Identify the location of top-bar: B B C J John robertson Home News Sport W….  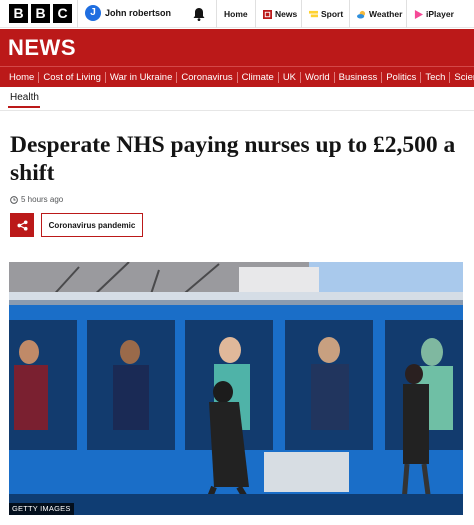
(237, 14).